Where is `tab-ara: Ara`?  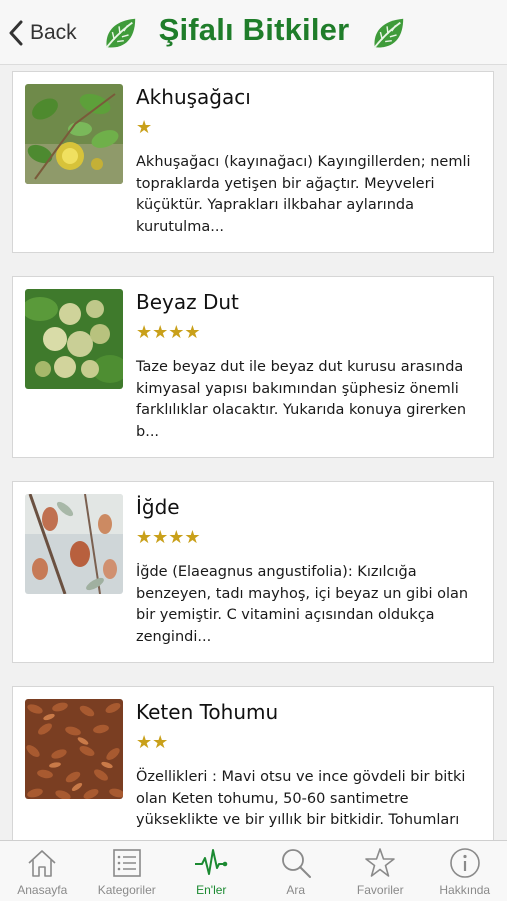
tab-ara: Ara is located at coordinates (296, 871).